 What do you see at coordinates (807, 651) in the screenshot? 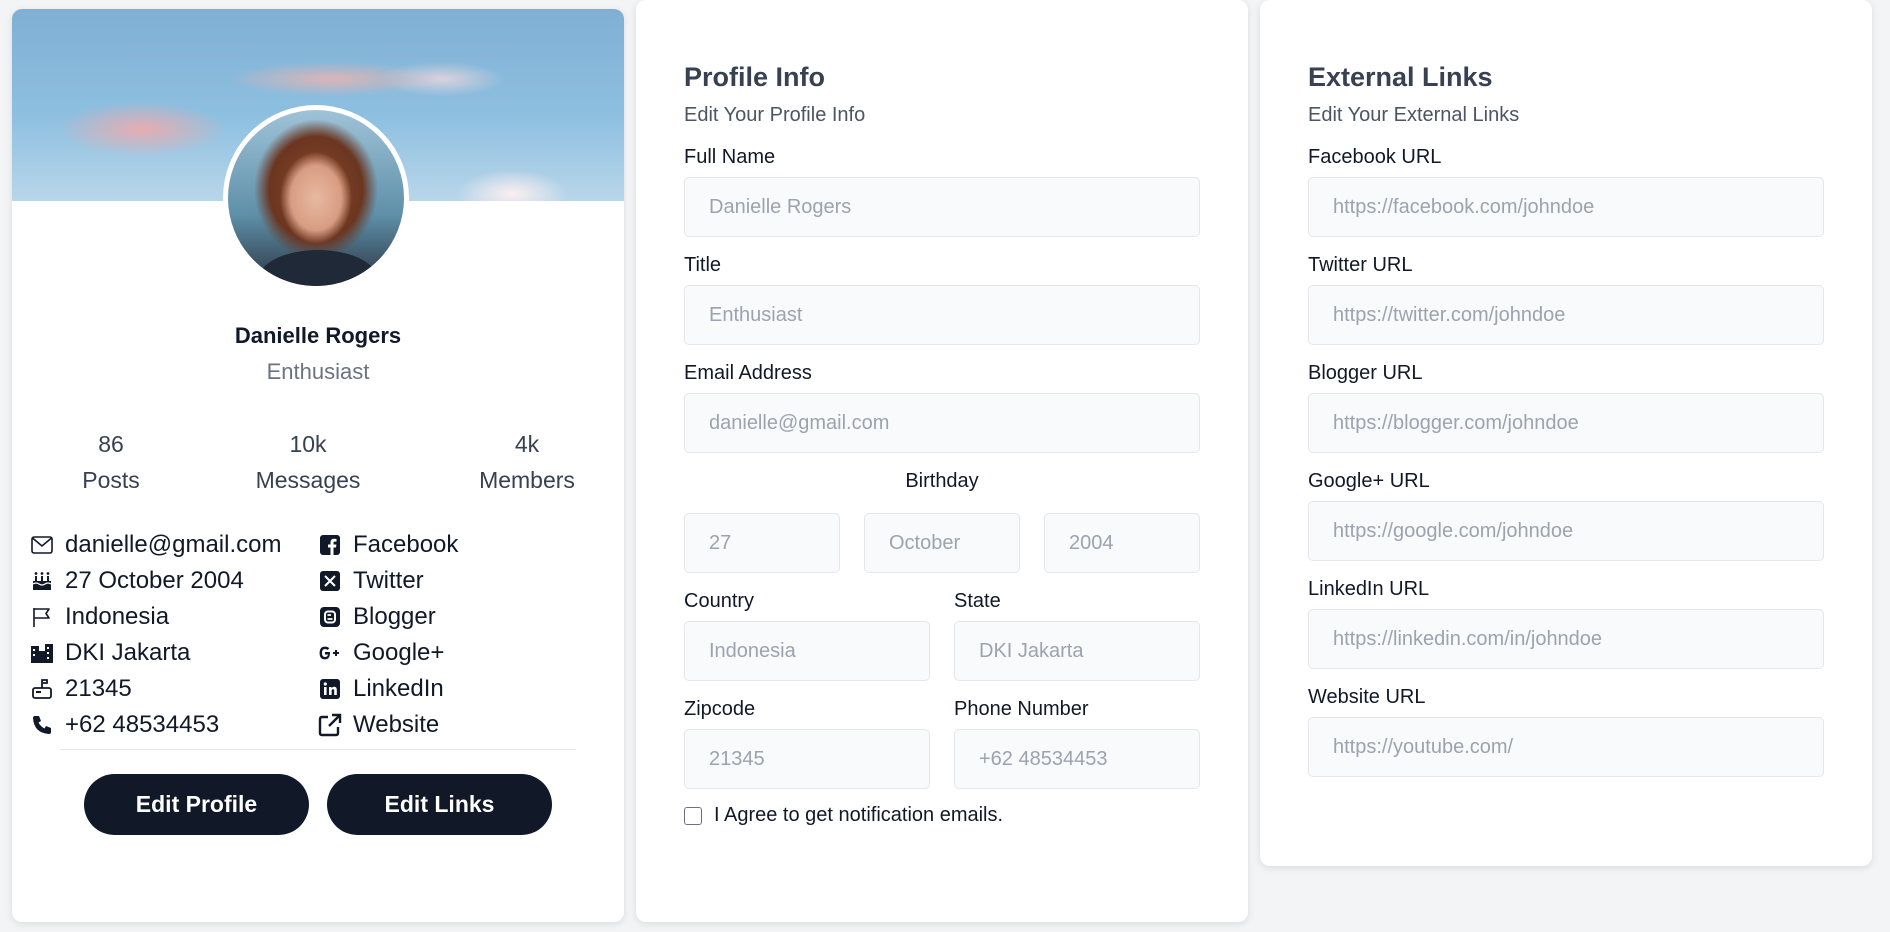
I see `country-input` at bounding box center [807, 651].